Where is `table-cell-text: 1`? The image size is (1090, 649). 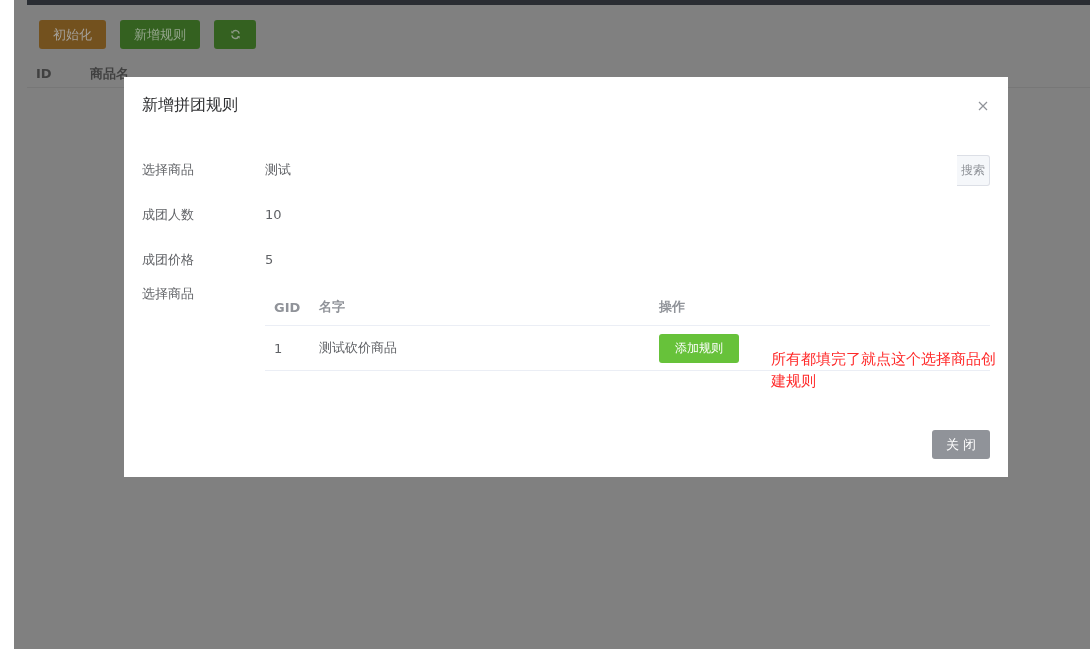 table-cell-text: 1 is located at coordinates (278, 348).